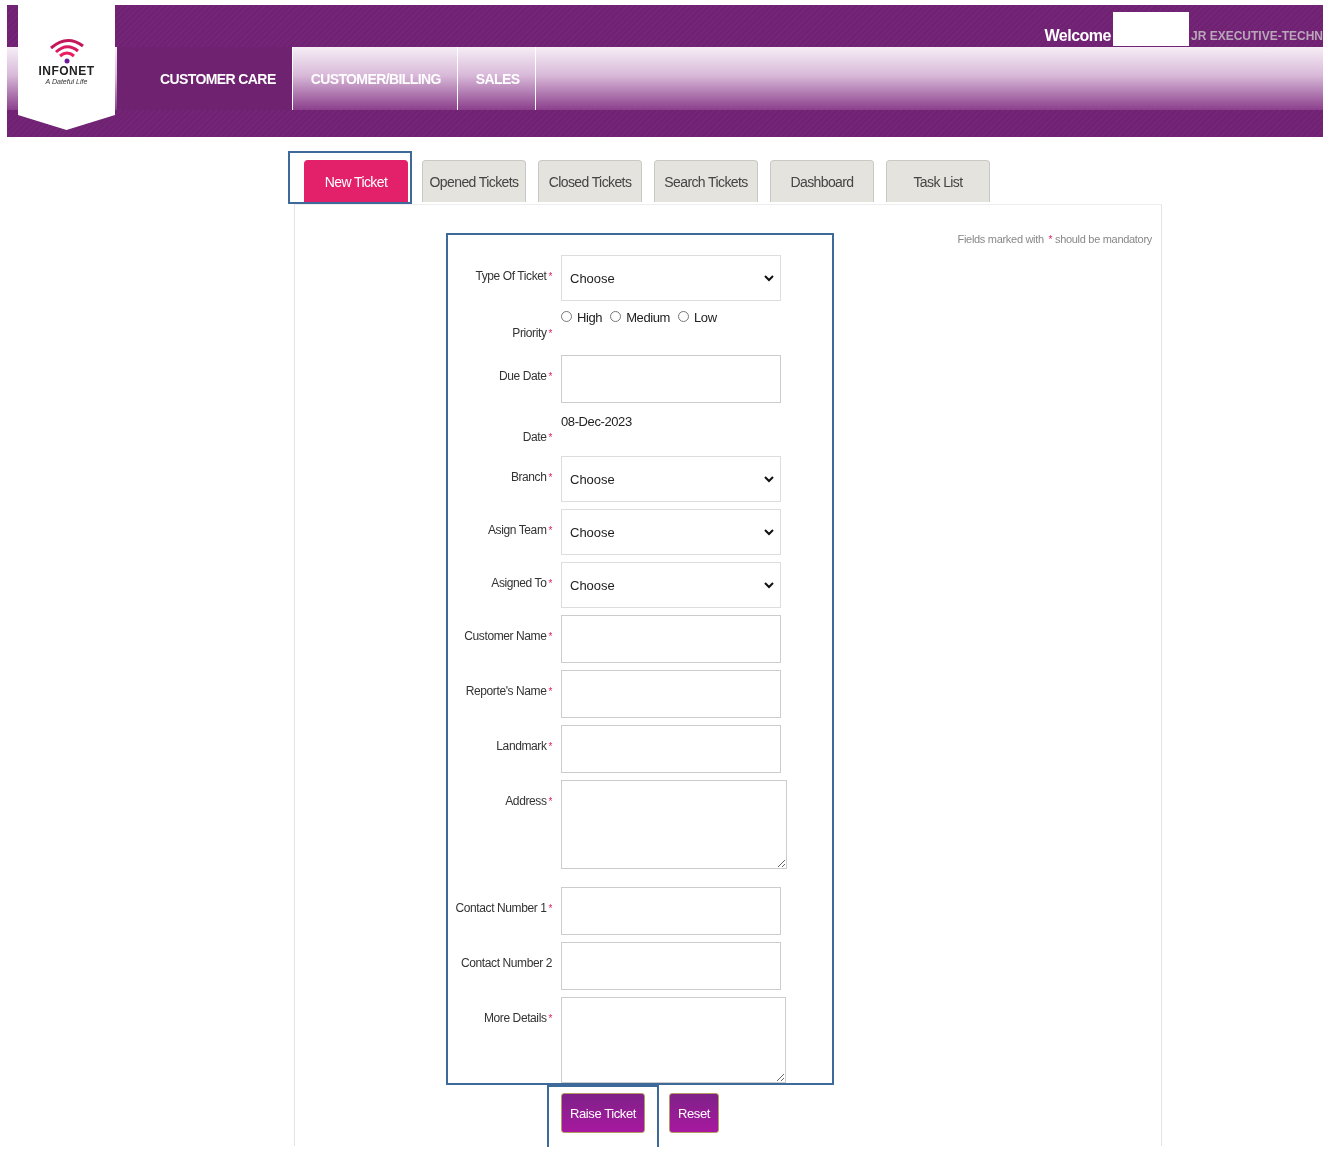 The image size is (1331, 1151). What do you see at coordinates (519, 531) in the screenshot?
I see `field-label: Asign Team *` at bounding box center [519, 531].